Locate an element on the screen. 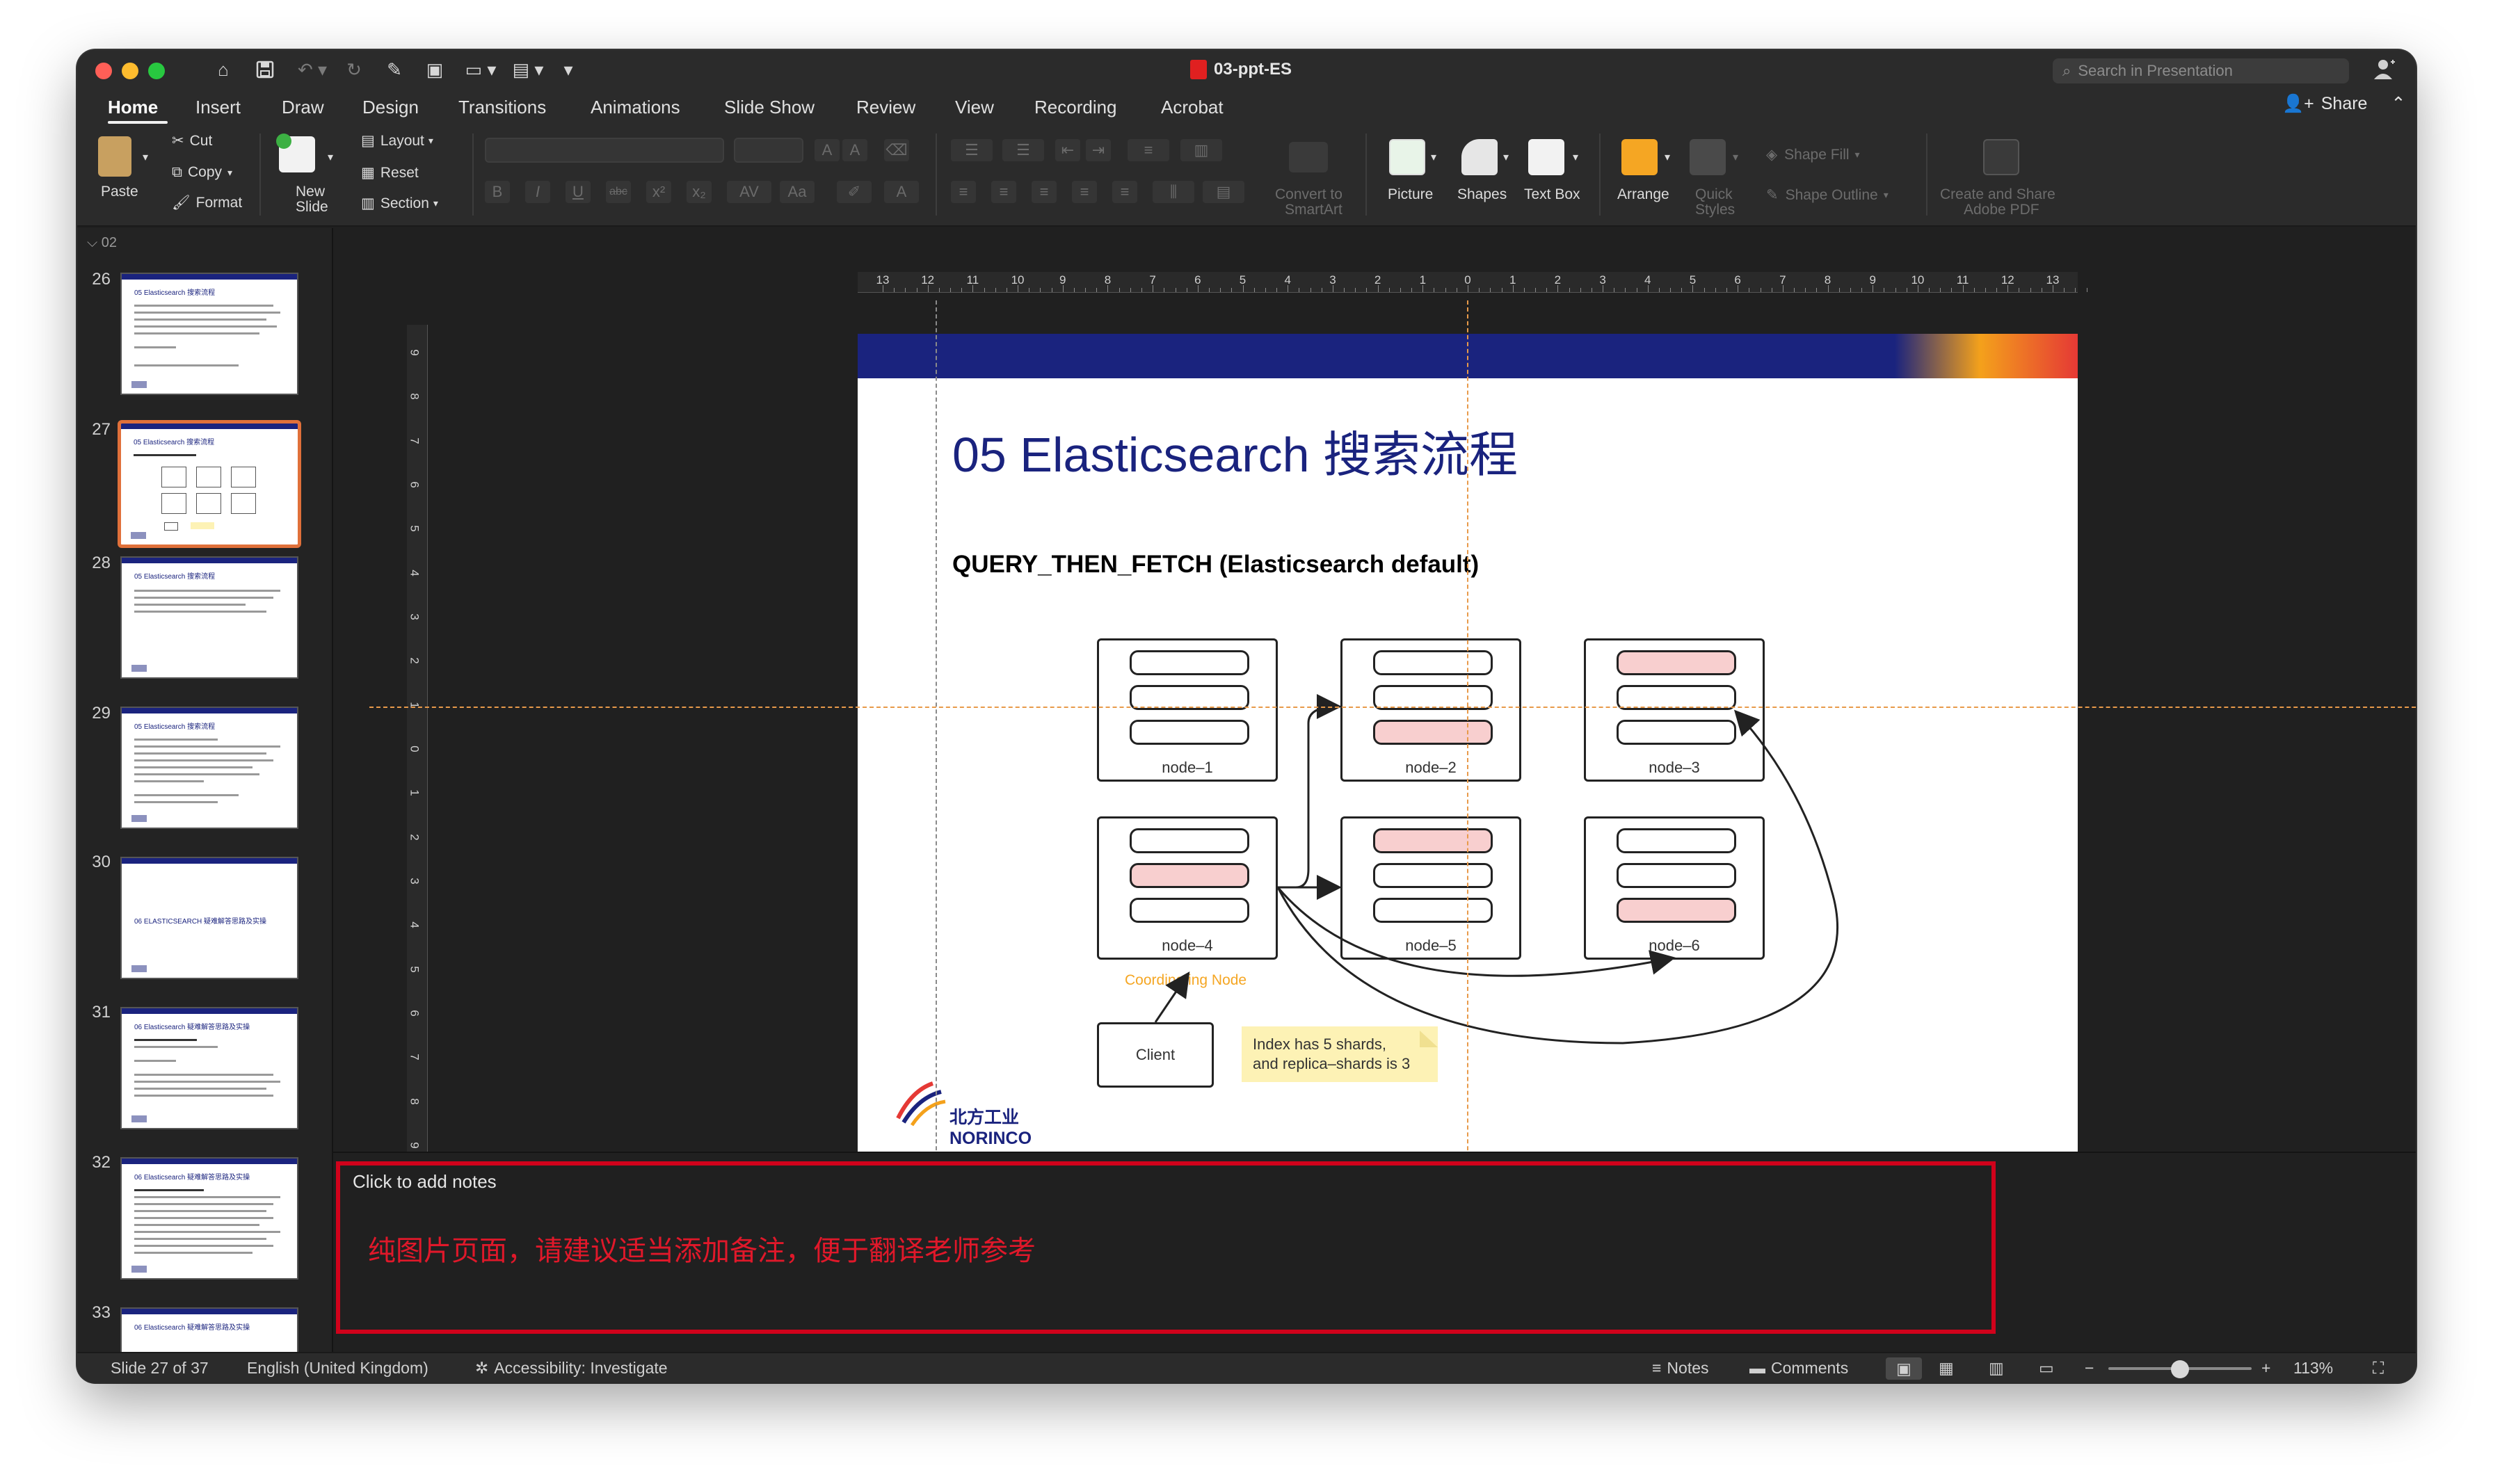  arrange-dropdown-icon: ▾ is located at coordinates (1668, 157).